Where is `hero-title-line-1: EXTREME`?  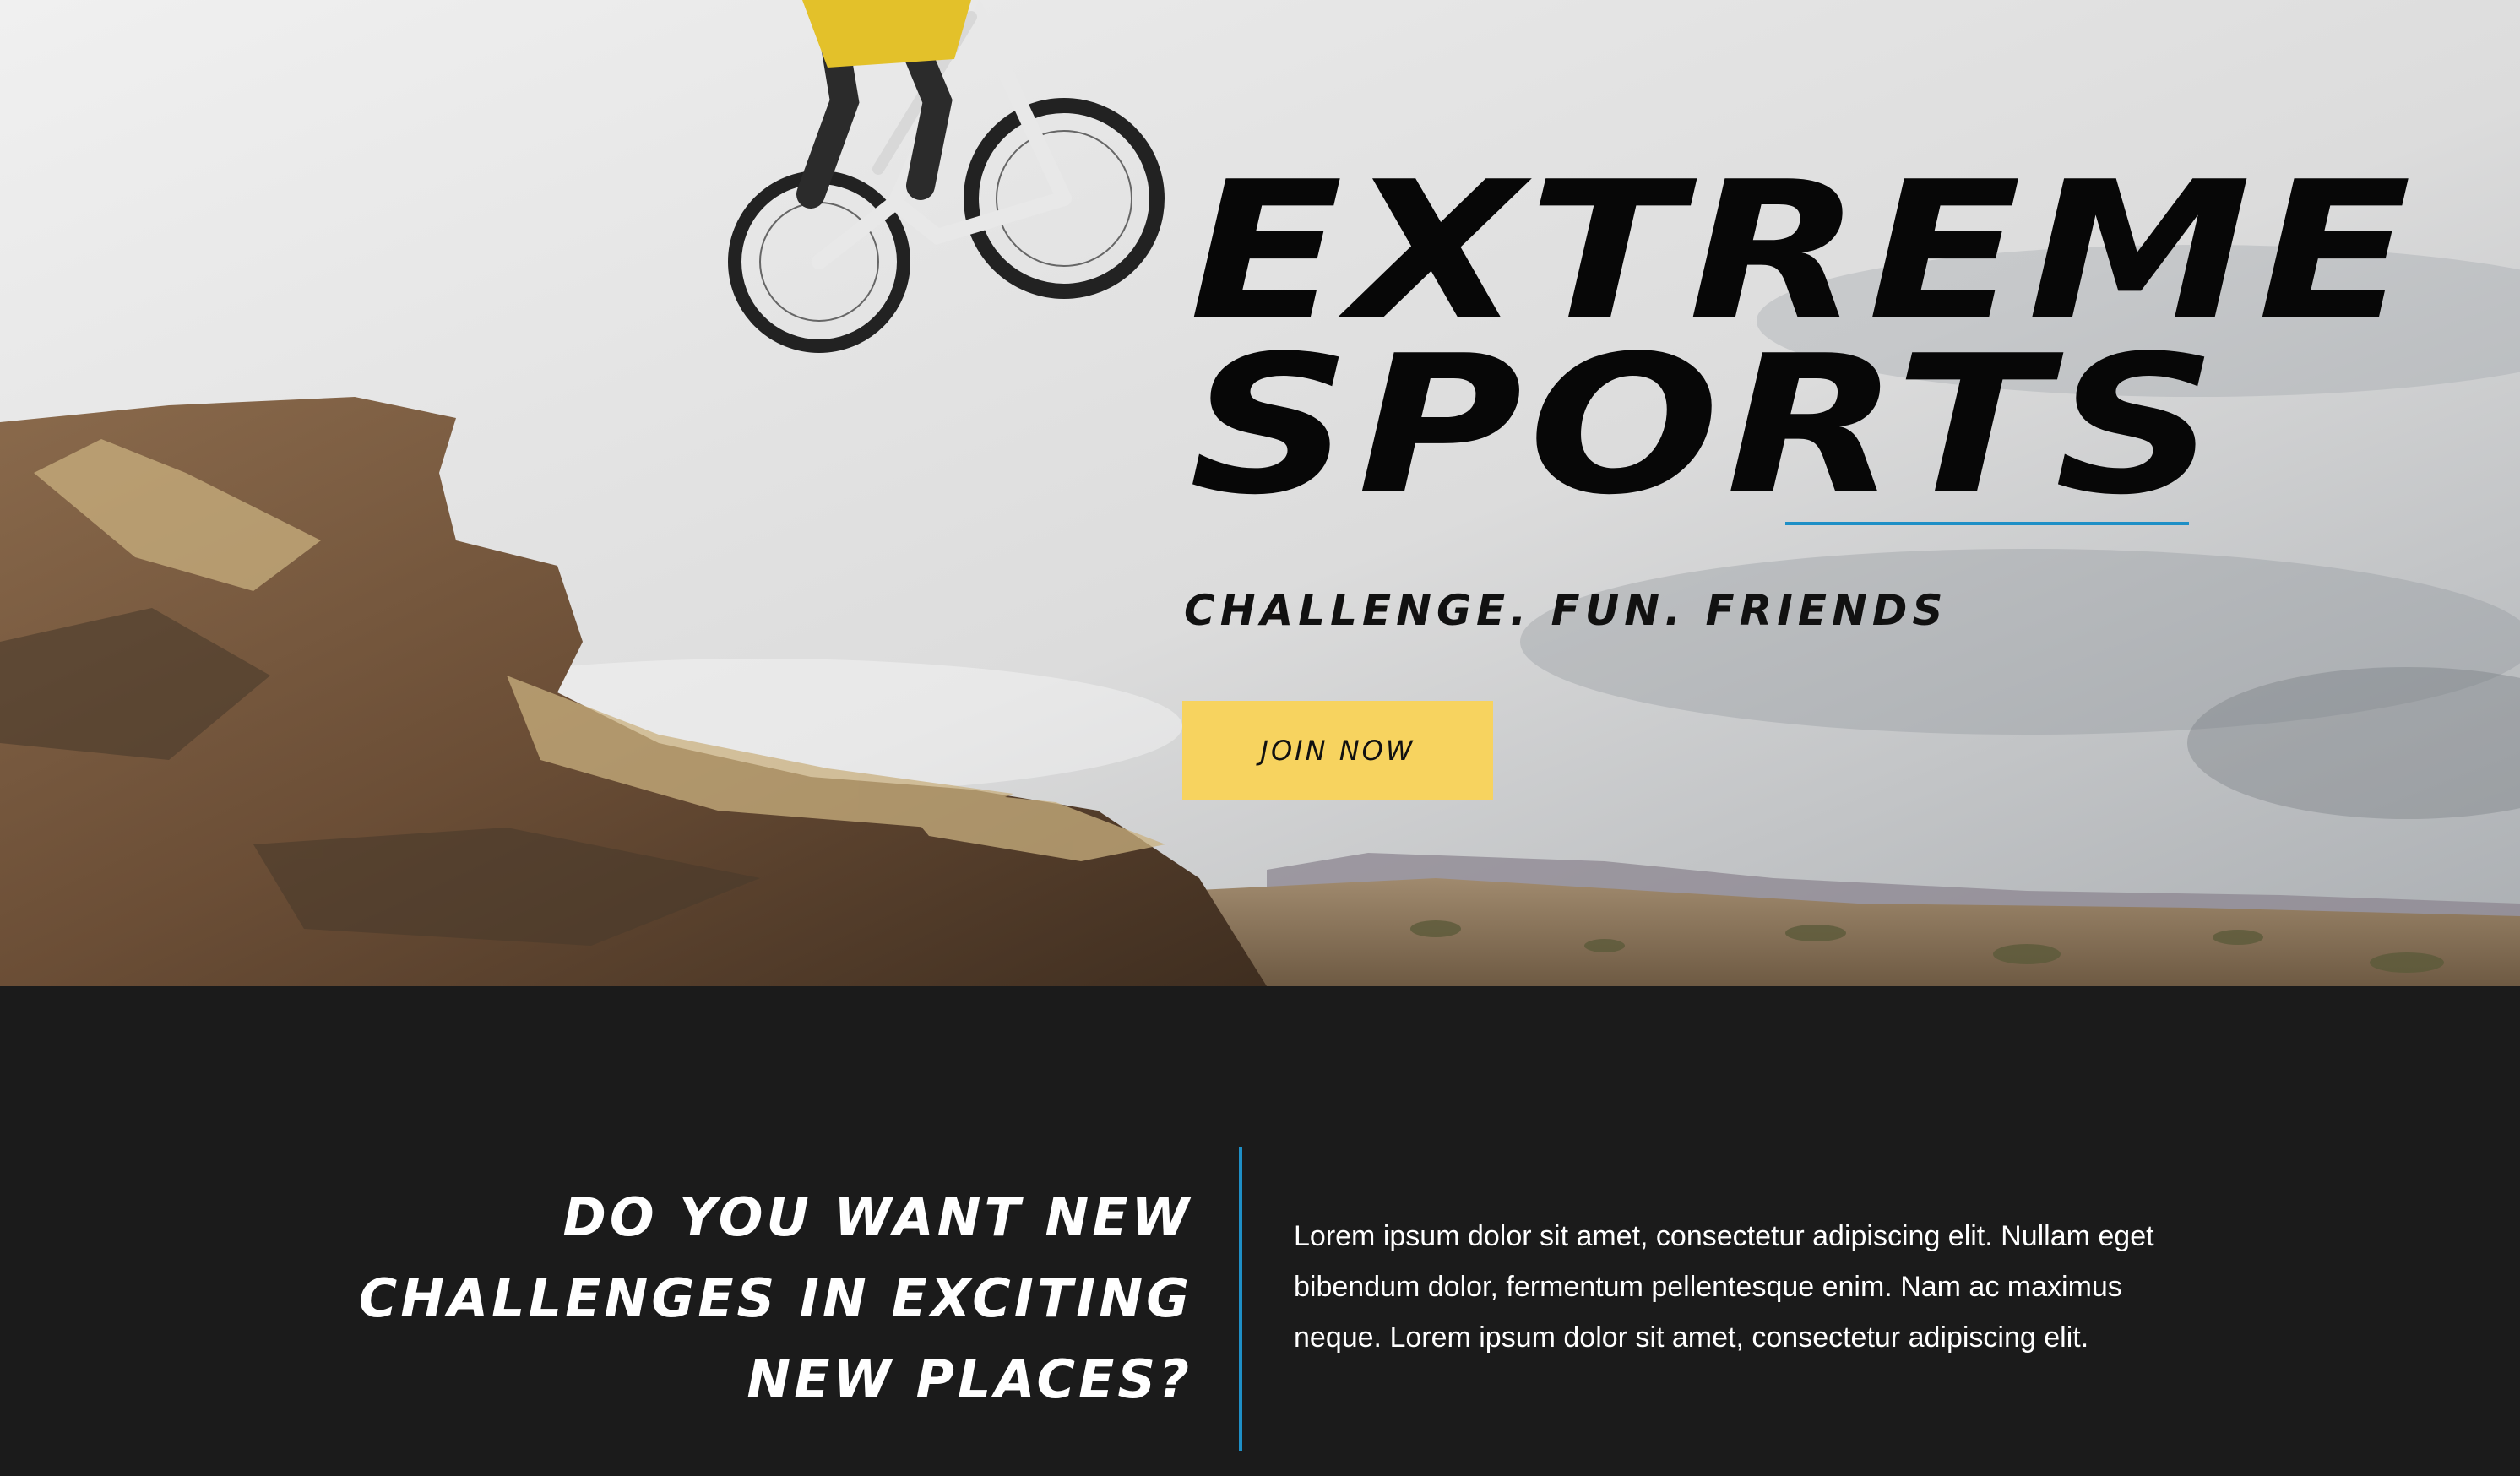
hero-title-line-1: EXTREME is located at coordinates (1803, 252).